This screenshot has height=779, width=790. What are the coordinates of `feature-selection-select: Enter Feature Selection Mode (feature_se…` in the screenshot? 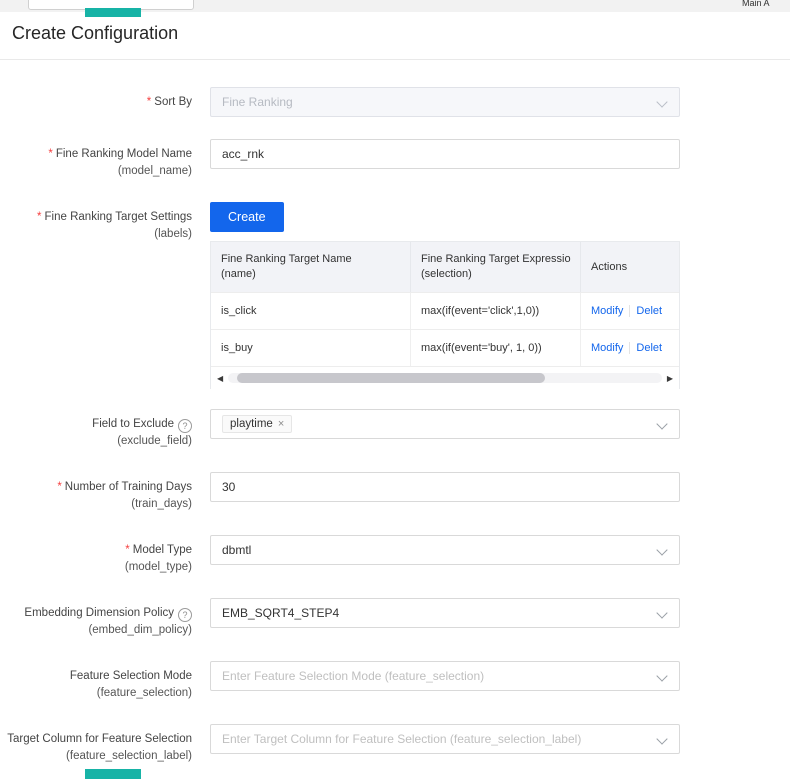 It's located at (445, 676).